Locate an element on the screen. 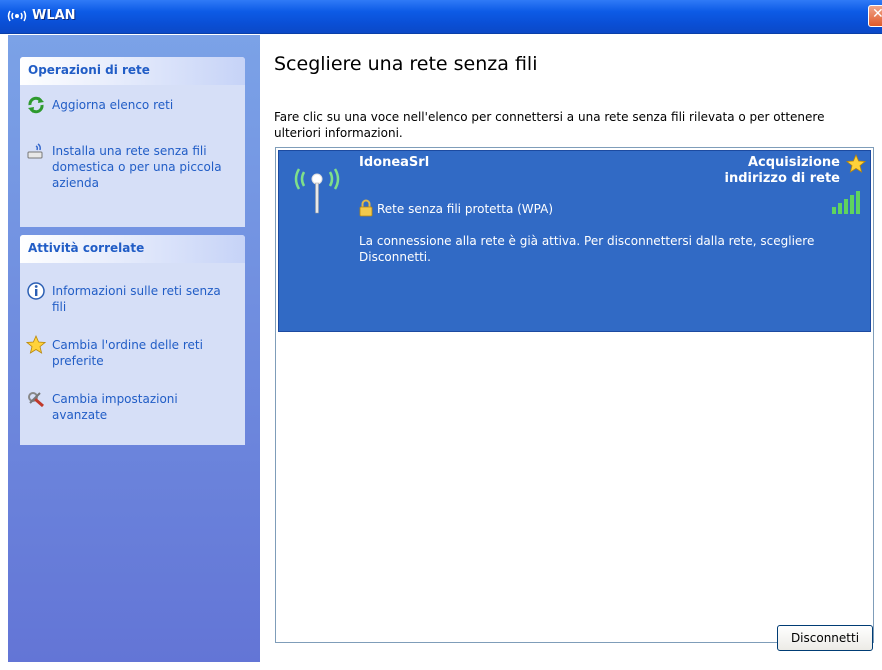 The image size is (882, 670). change-preferred-order-label: Cambia l'ordine delle reti preferite is located at coordinates (127, 353).